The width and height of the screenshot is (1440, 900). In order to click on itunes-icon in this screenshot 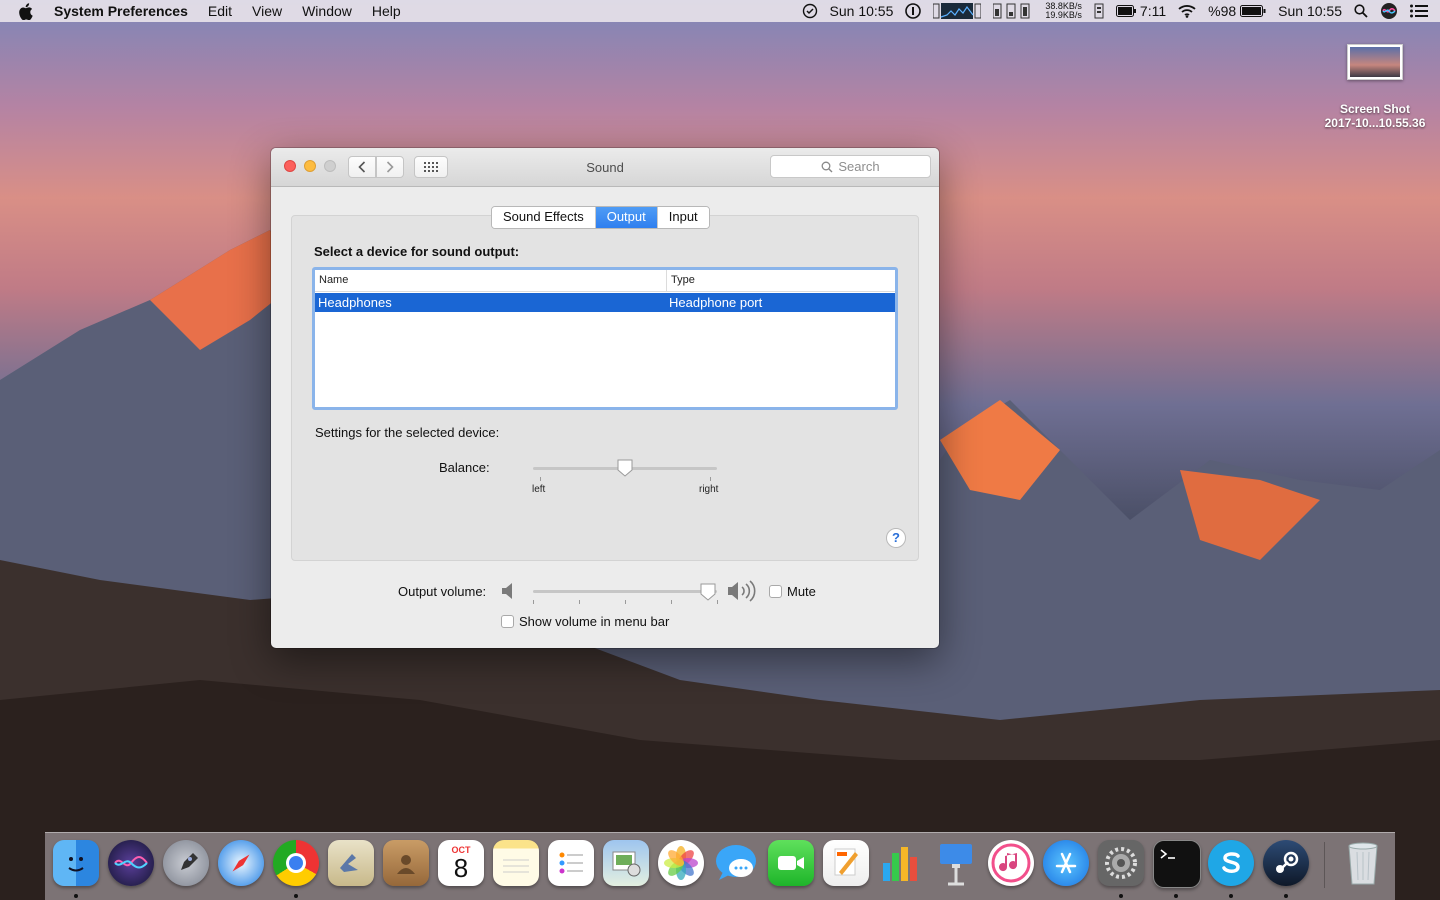, I will do `click(1011, 863)`.